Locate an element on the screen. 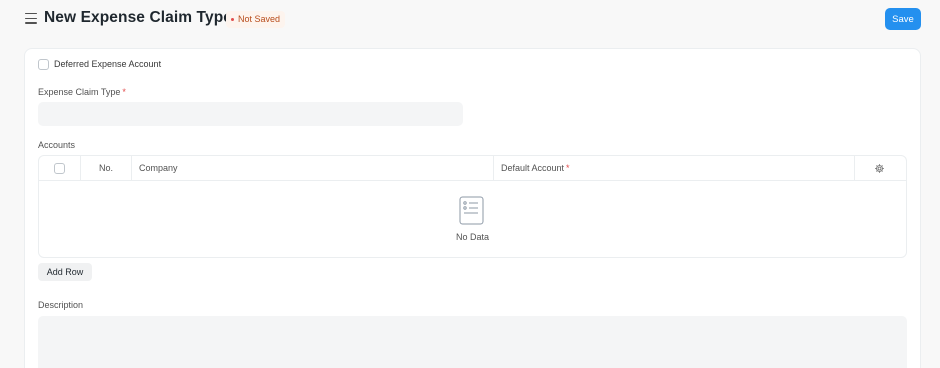 Image resolution: width=940 pixels, height=368 pixels. column-header-default-account-text: Default Account is located at coordinates (533, 168).